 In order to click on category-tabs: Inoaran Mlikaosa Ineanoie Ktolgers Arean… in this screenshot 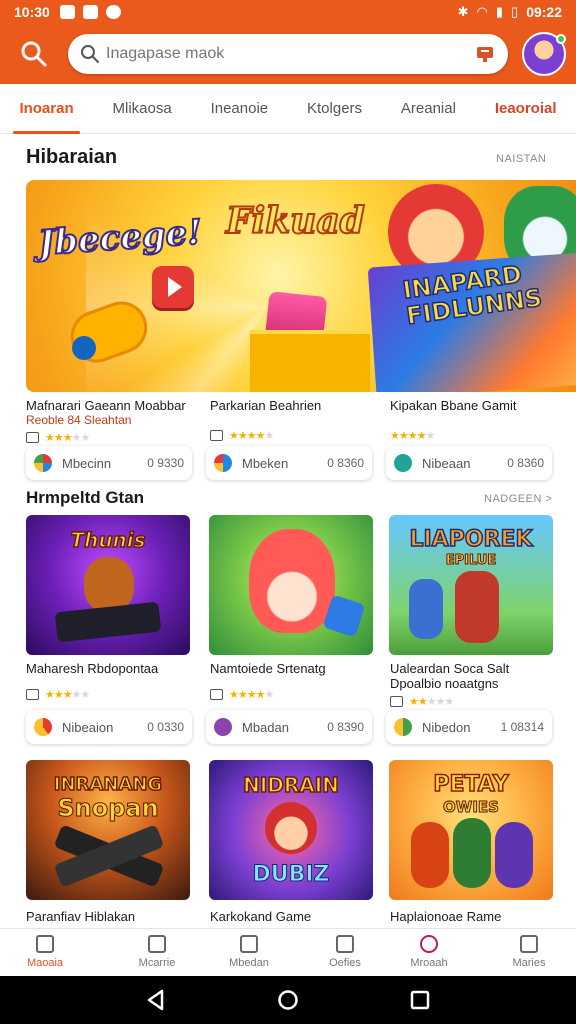, I will do `click(288, 109)`.